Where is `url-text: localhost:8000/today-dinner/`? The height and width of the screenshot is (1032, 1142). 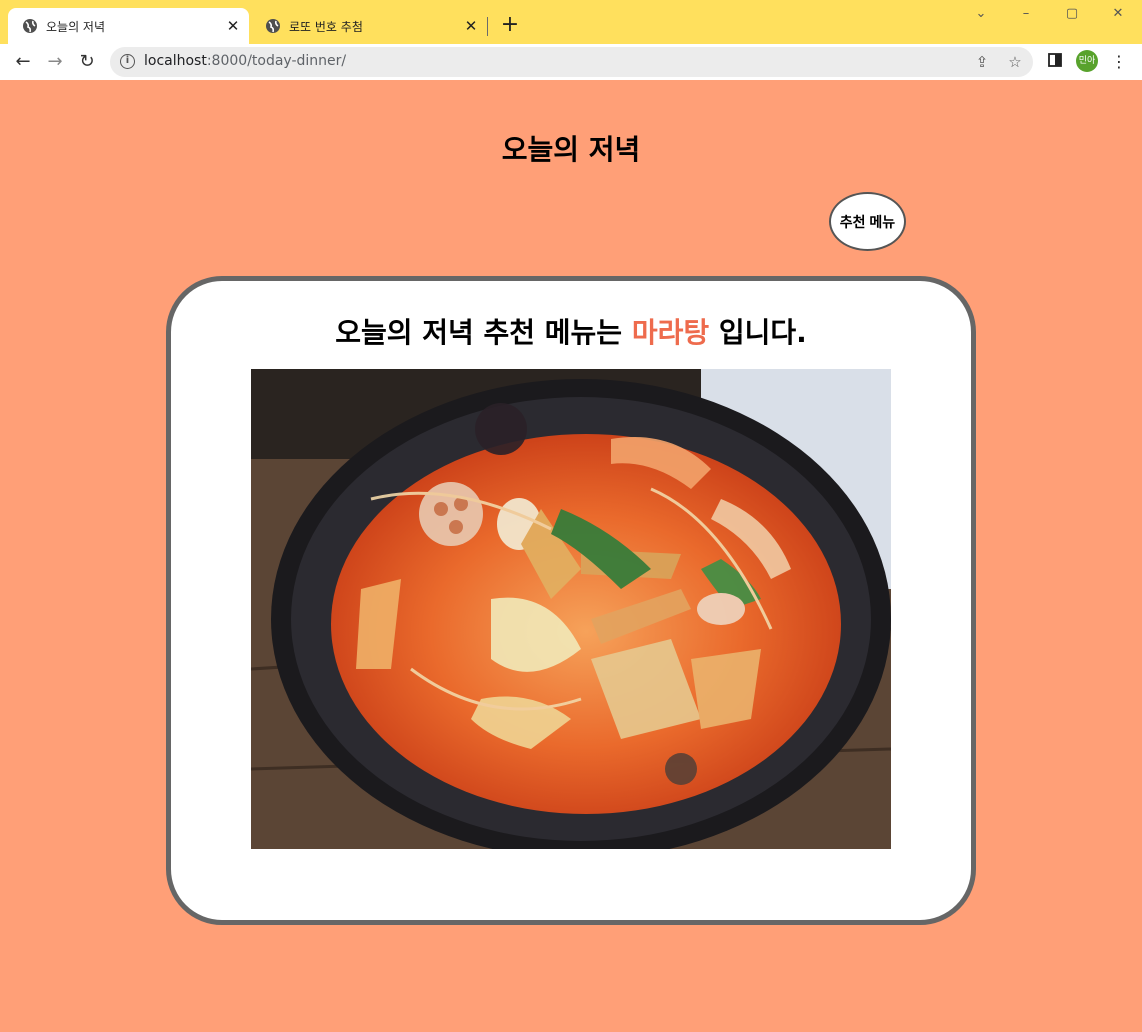 url-text: localhost:8000/today-dinner/ is located at coordinates (245, 61).